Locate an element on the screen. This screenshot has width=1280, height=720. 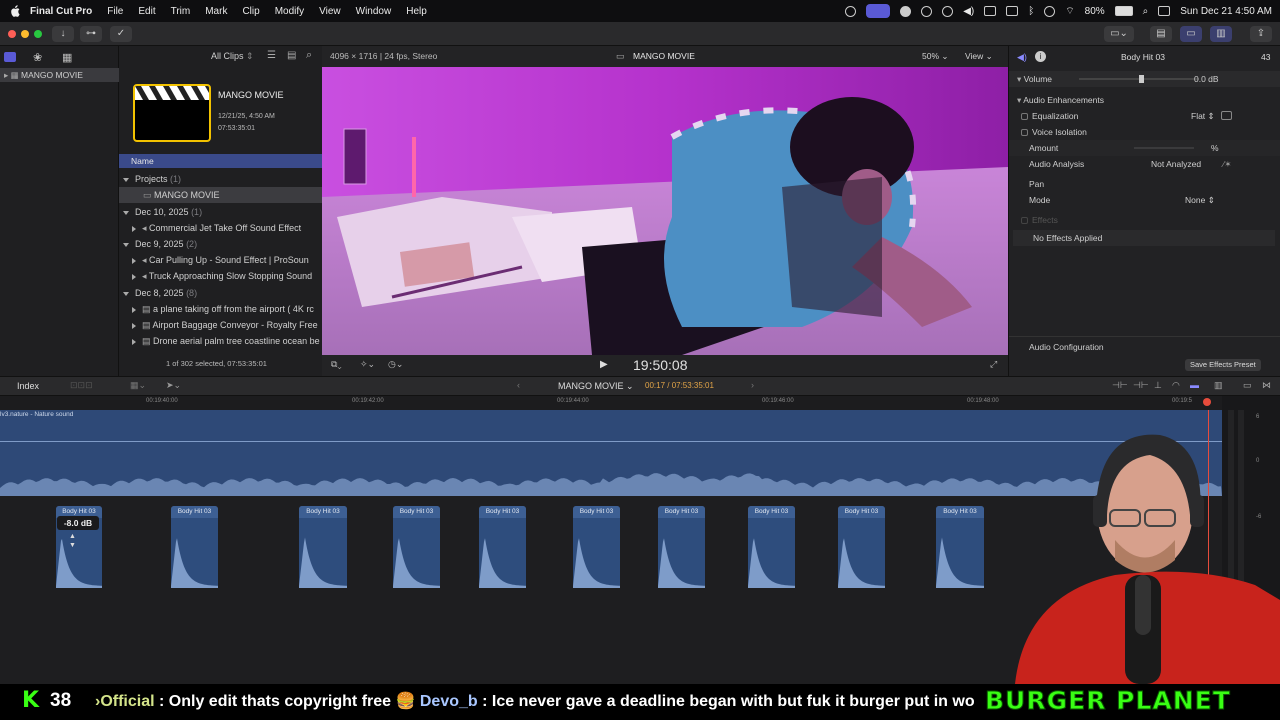
volume-value: 0.0 dB is located at coordinates (1206, 79).